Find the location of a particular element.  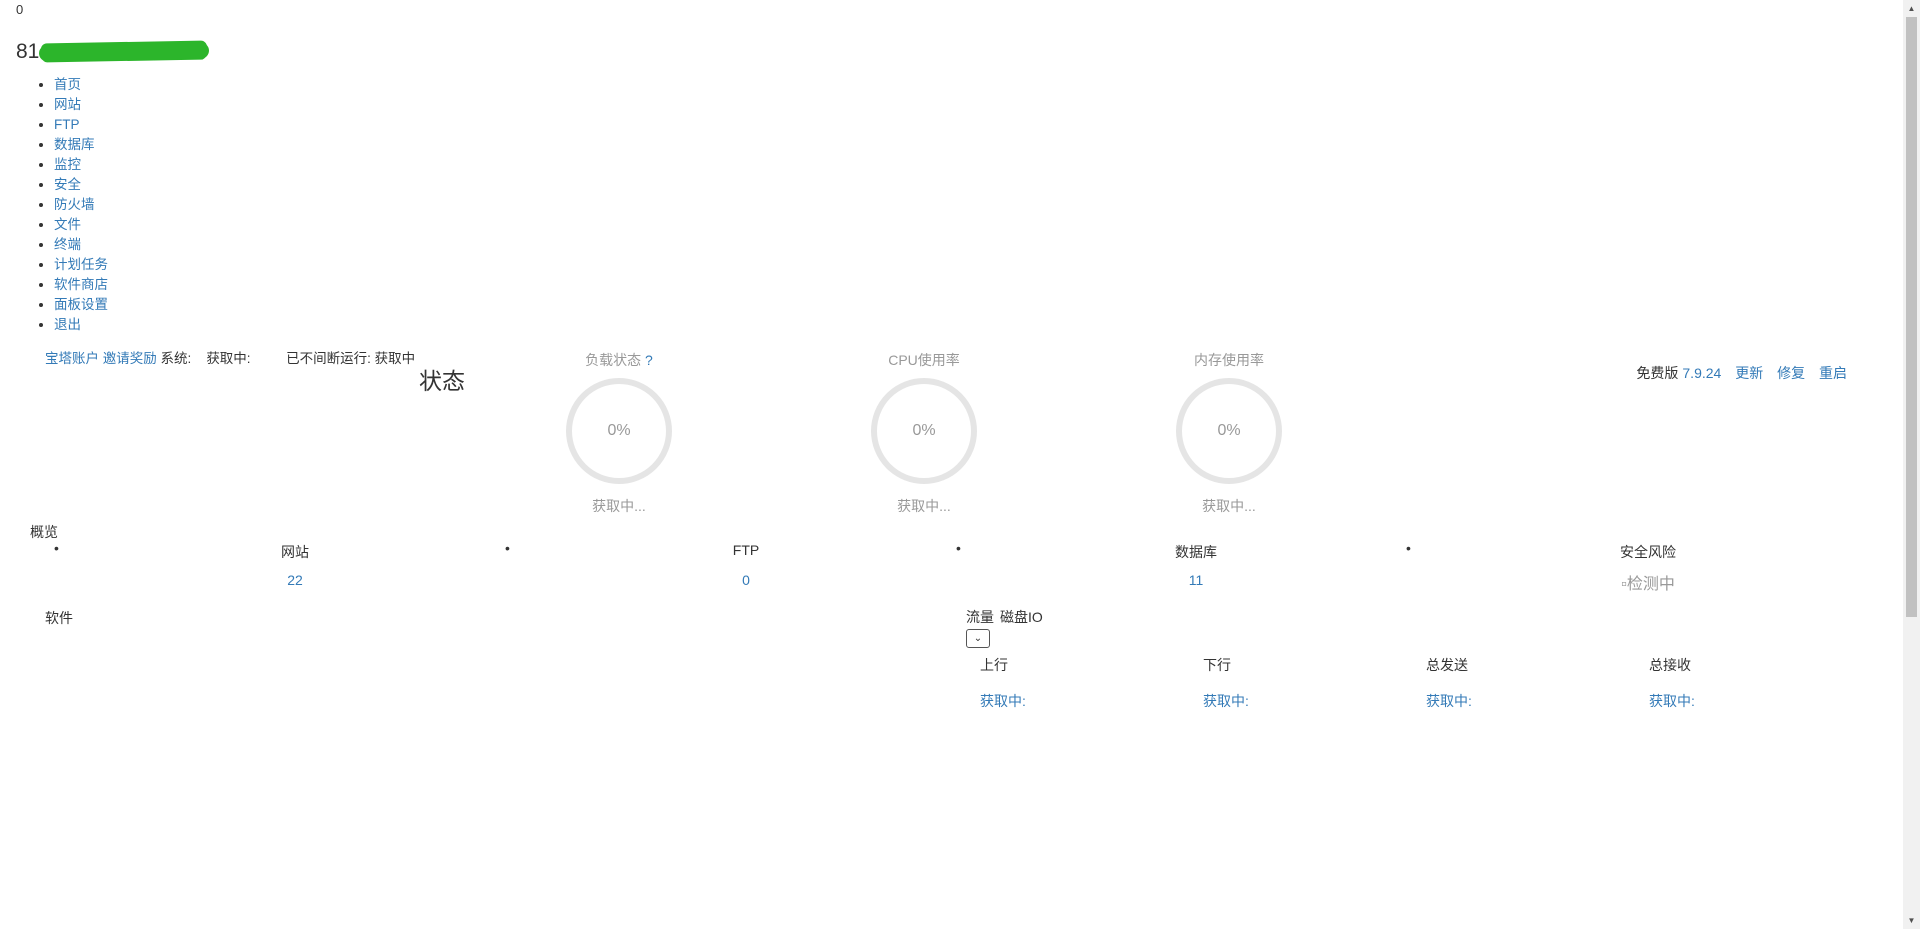

tab-traffic: 流量 is located at coordinates (980, 617).